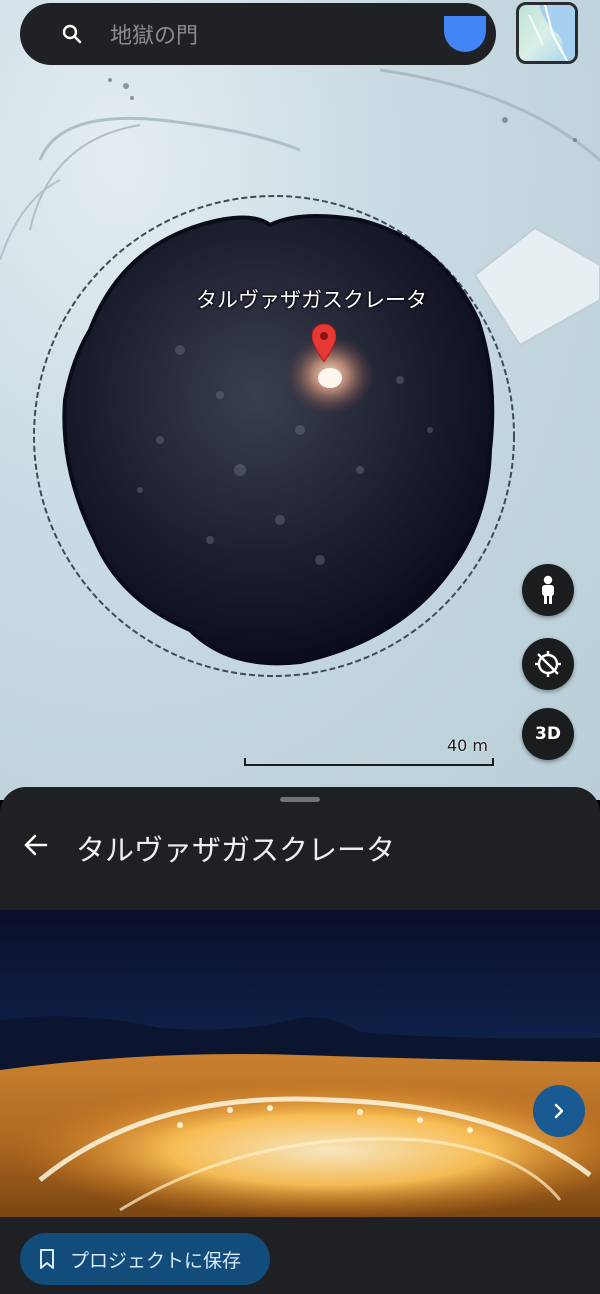 The image size is (600, 1294). I want to click on arrow-back-icon, so click(36, 845).